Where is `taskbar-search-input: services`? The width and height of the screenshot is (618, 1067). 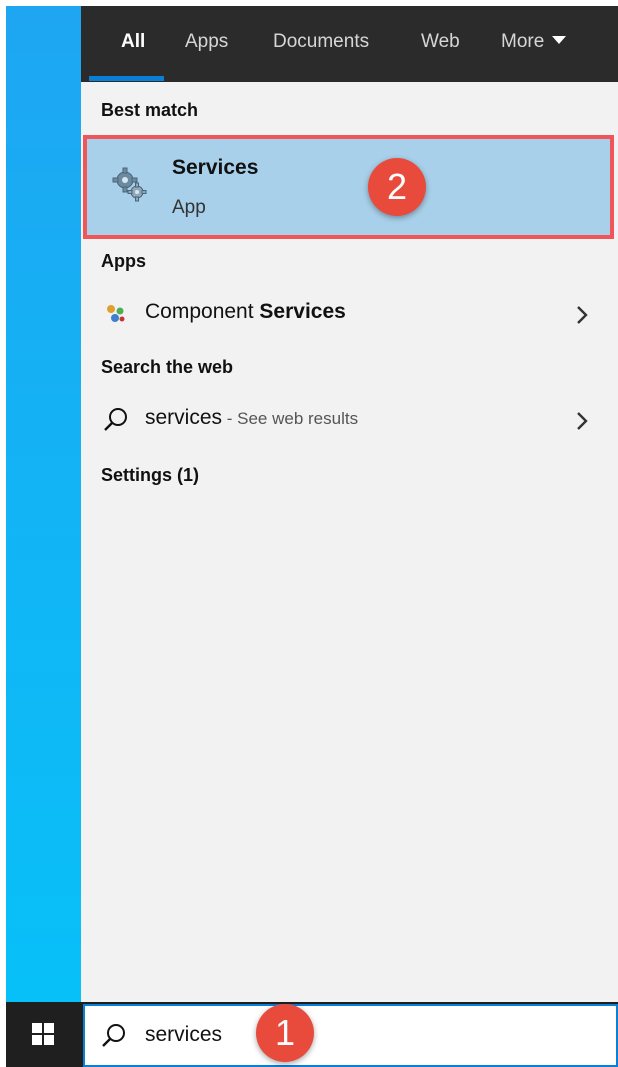
taskbar-search-input: services is located at coordinates (350, 1035).